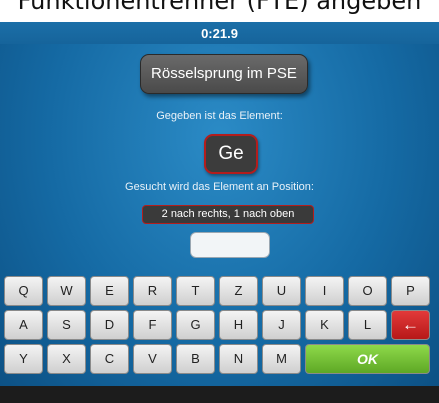  Describe the element at coordinates (231, 154) in the screenshot. I see `given-element: Ge` at that location.